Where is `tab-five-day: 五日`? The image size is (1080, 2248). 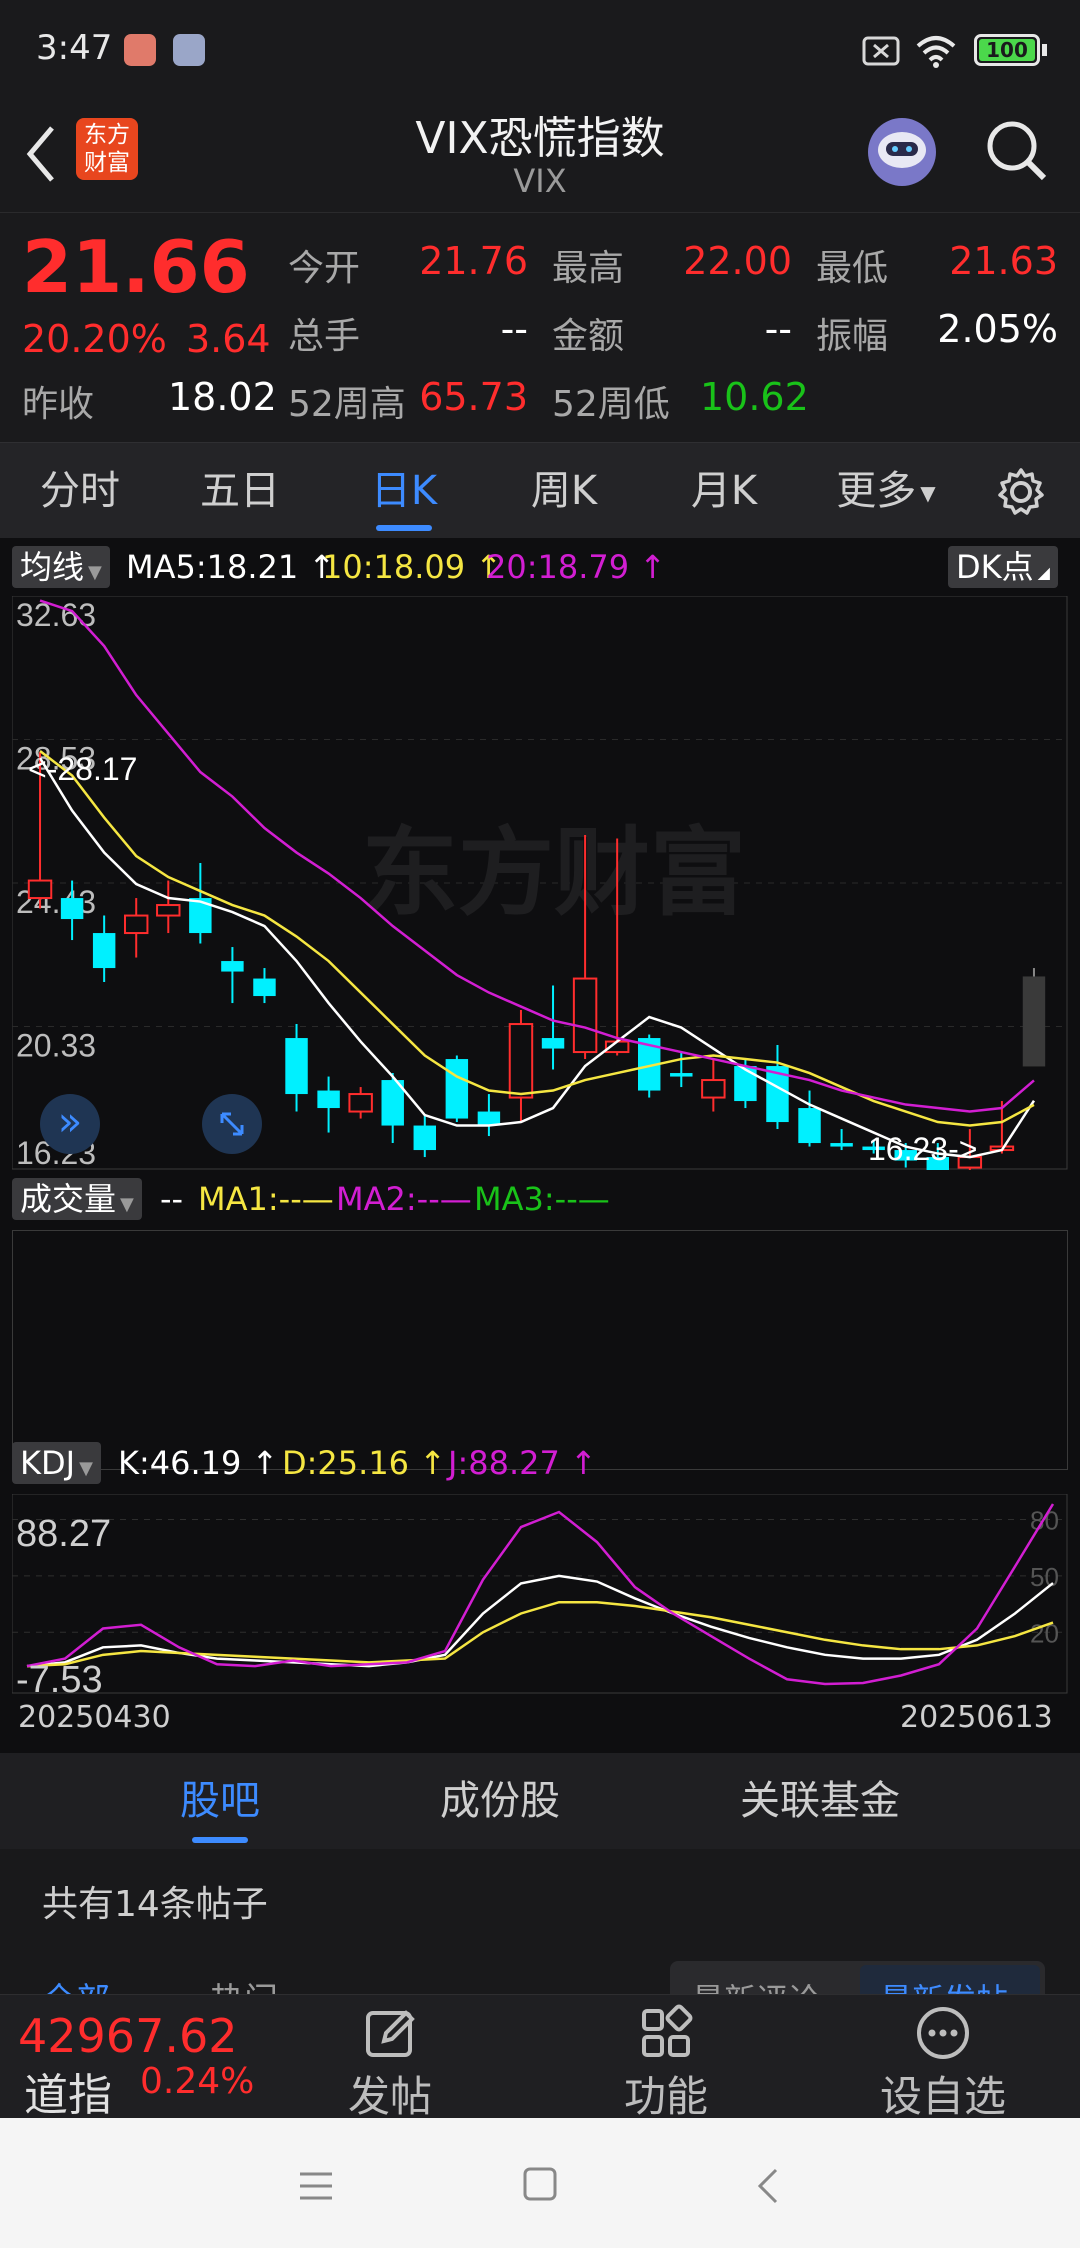 tab-five-day: 五日 is located at coordinates (240, 491).